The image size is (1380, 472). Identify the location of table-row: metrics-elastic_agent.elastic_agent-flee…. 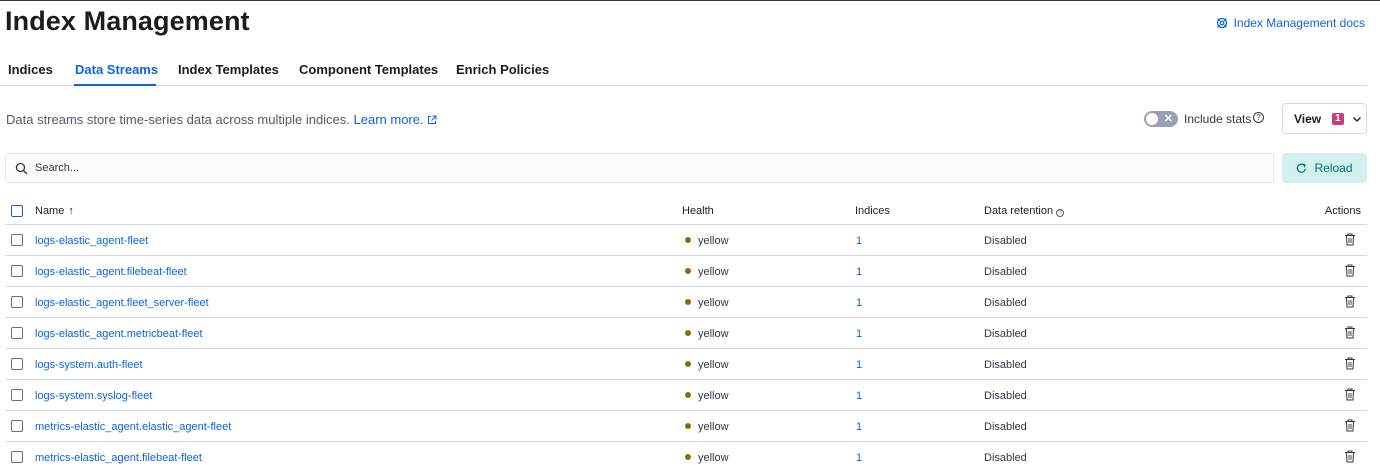
(686, 426).